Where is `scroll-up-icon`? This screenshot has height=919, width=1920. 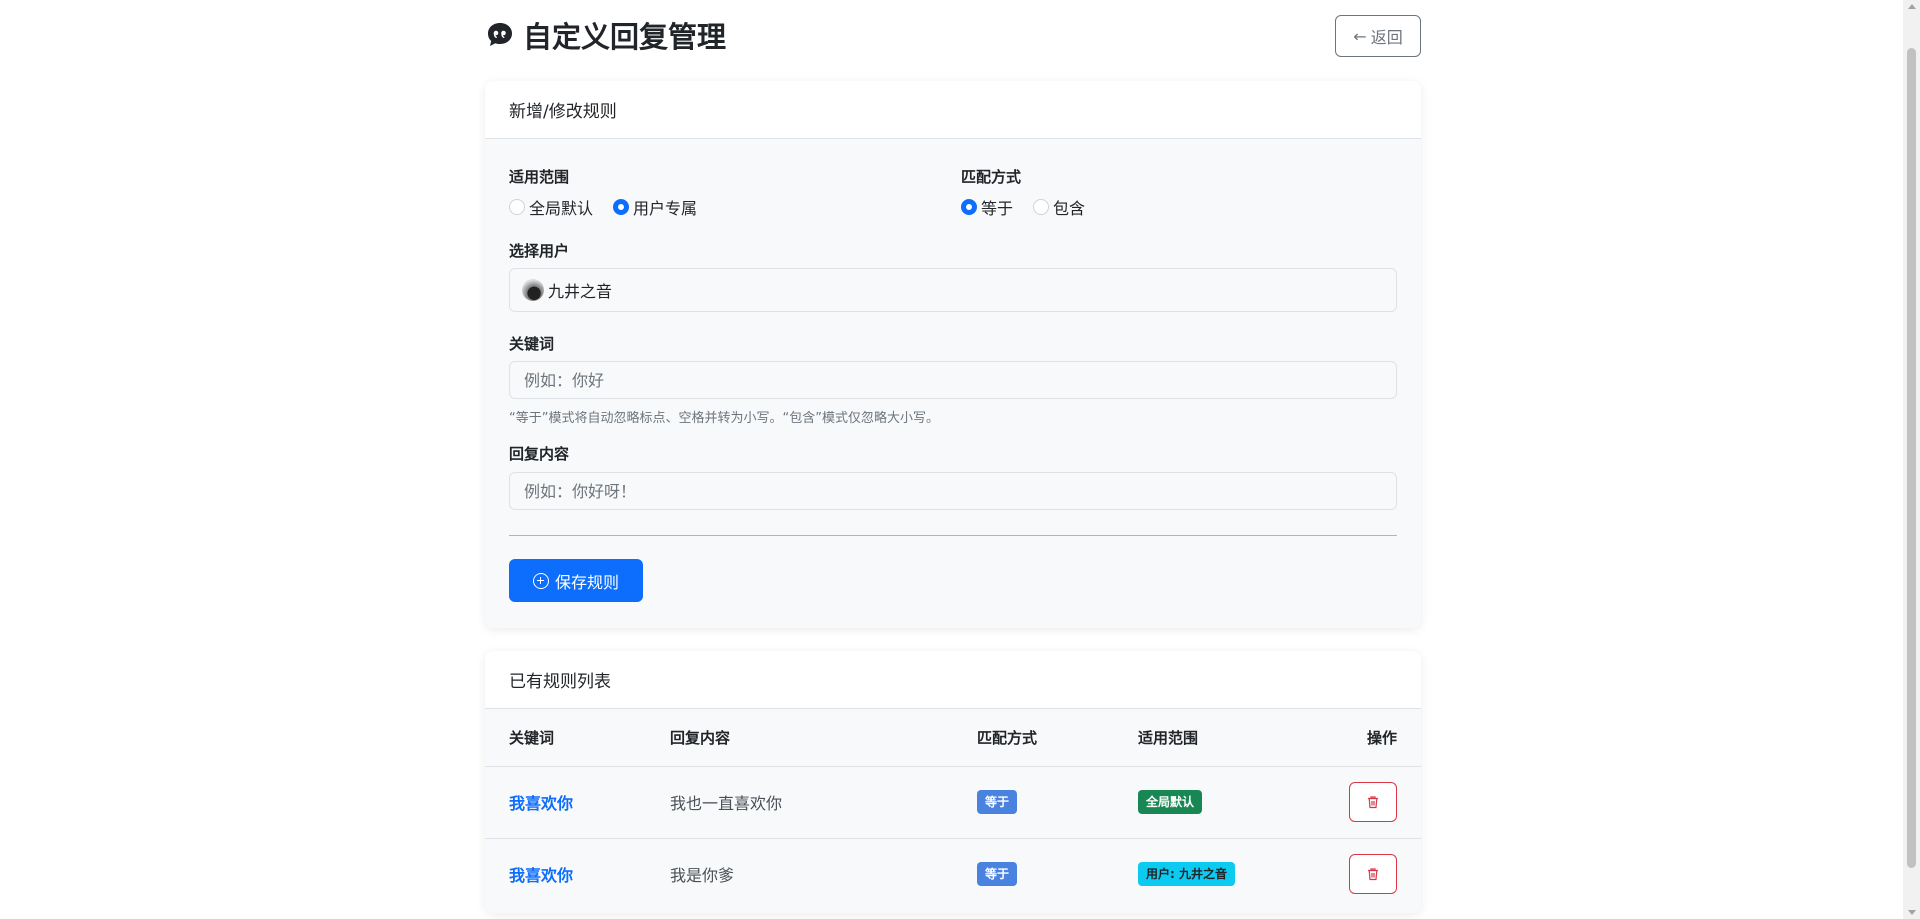
scroll-up-icon is located at coordinates (1912, 6).